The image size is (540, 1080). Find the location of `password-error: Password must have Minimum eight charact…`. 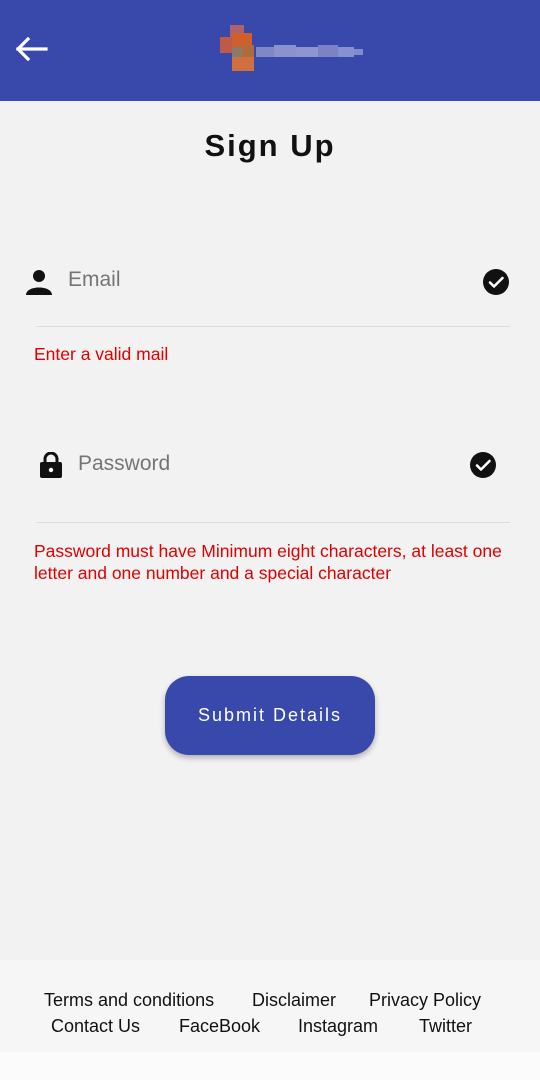

password-error: Password must have Minimum eight charact… is located at coordinates (268, 562).